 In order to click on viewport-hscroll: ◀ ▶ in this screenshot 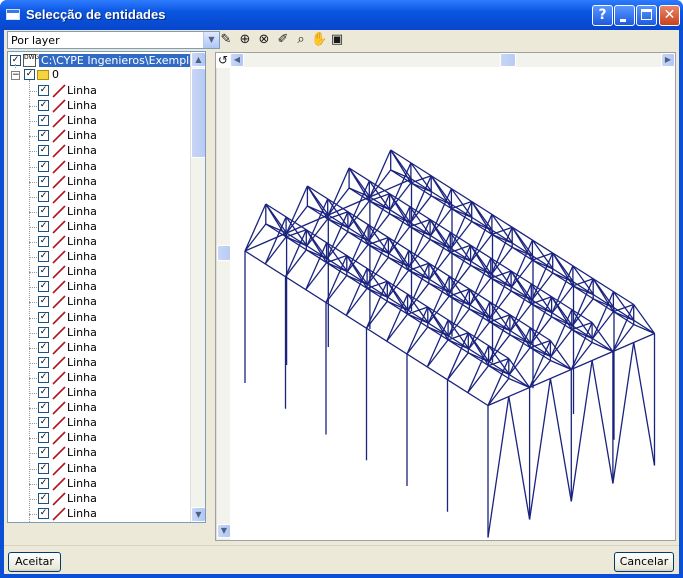, I will do `click(452, 60)`.